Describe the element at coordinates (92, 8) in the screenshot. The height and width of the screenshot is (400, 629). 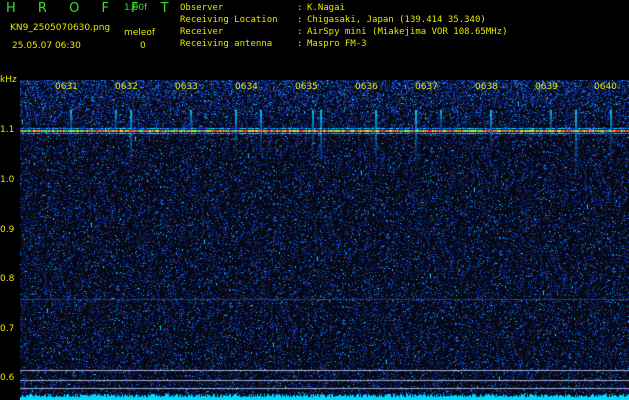
I see `app-brand: H R O F F T` at that location.